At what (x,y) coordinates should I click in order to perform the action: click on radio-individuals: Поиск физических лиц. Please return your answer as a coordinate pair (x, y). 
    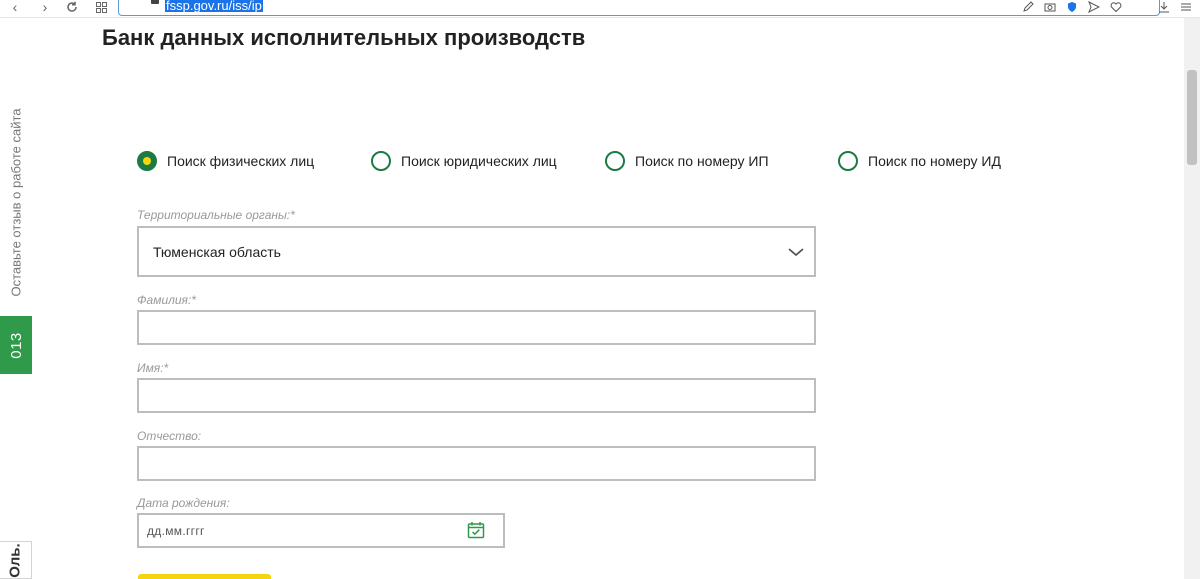
    Looking at the image, I should click on (225, 161).